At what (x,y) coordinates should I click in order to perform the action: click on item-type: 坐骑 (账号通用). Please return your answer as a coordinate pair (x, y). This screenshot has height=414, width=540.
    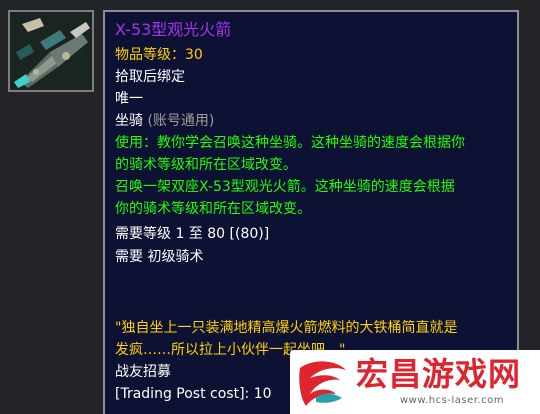
    Looking at the image, I should click on (164, 121).